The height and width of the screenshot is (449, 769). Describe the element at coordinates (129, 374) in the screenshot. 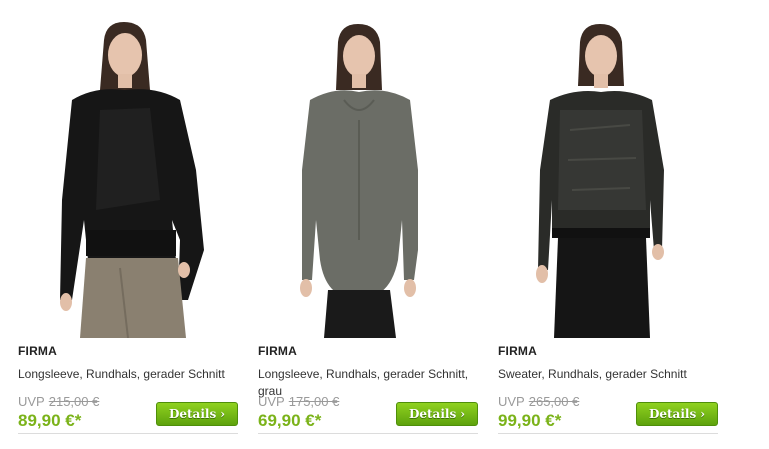

I see `product-title: Longsleeve, Rundhals, gerader Schnitt` at that location.